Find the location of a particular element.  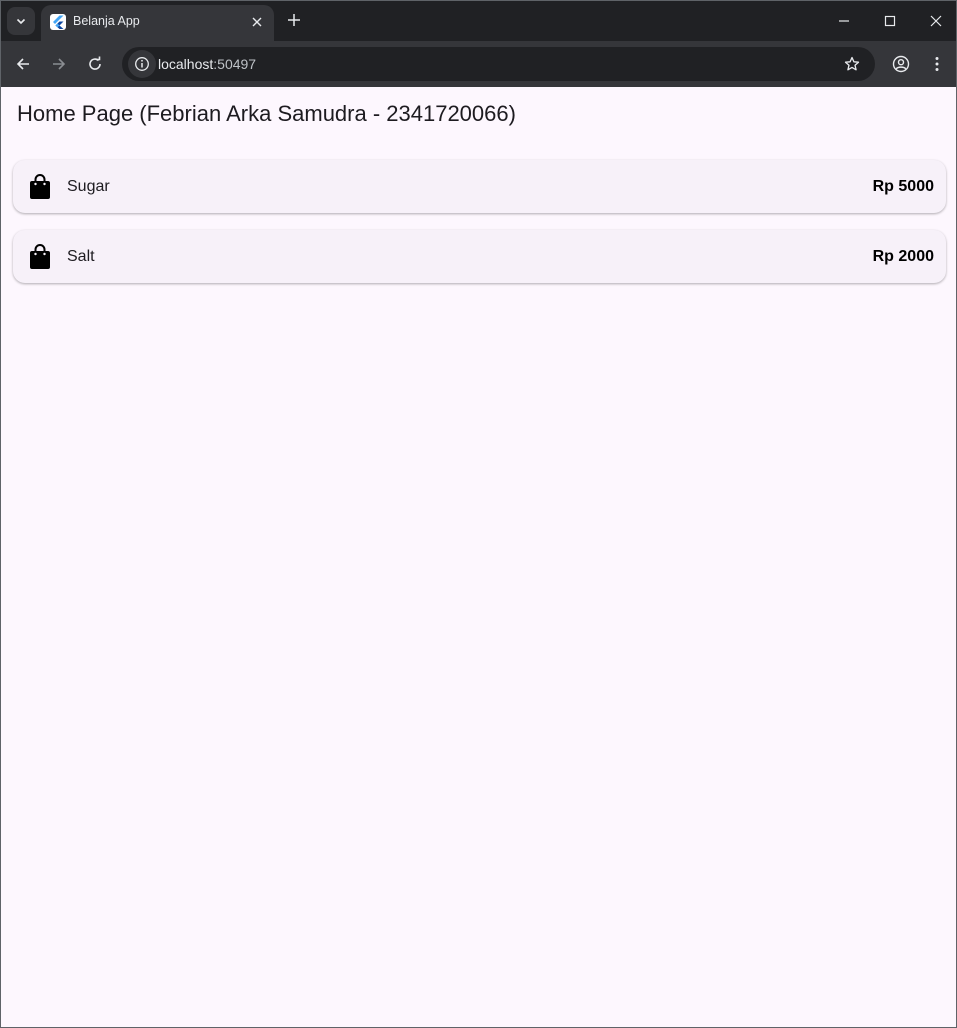

reload-icon is located at coordinates (95, 63).